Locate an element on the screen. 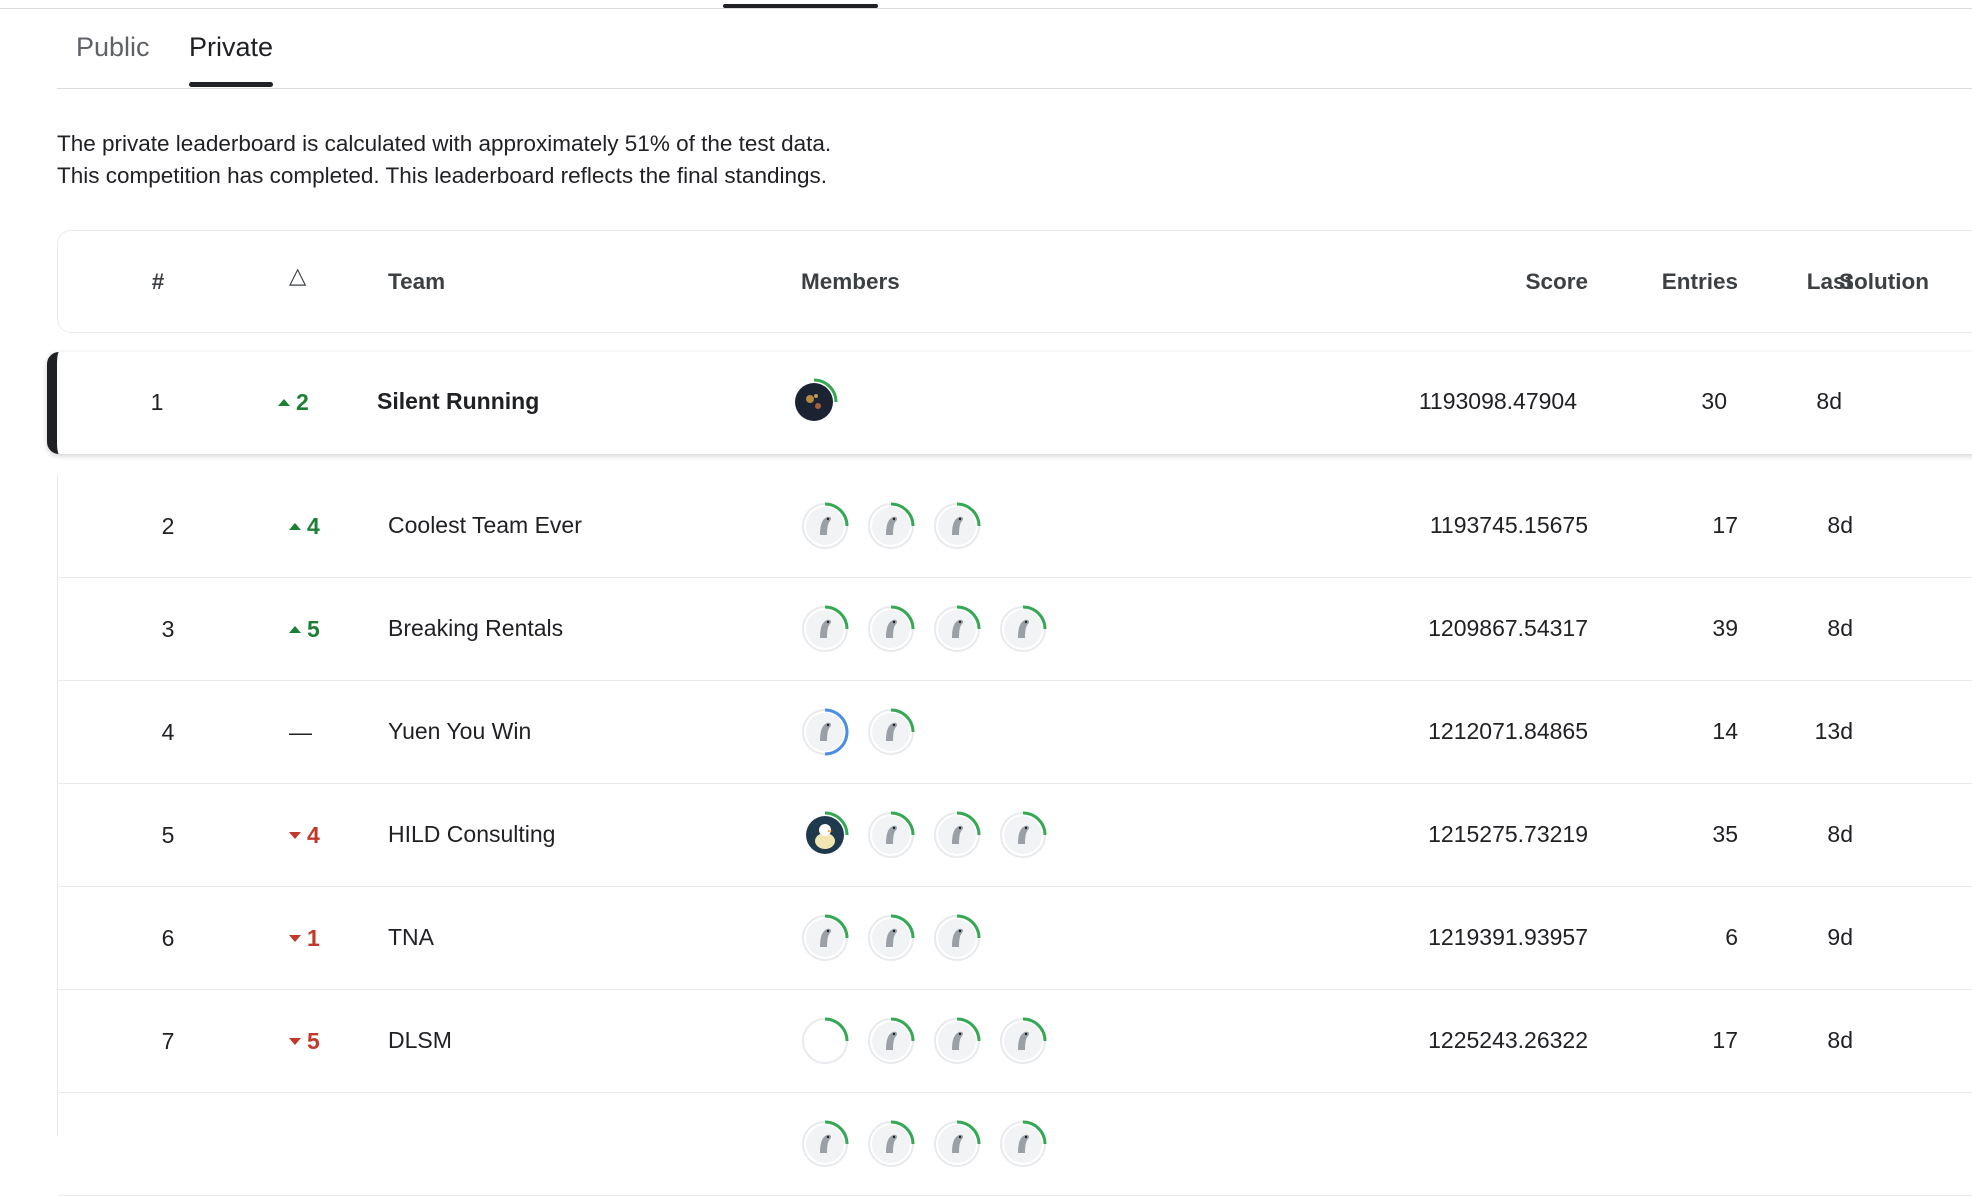 The width and height of the screenshot is (1972, 1196). rank-change: 1 is located at coordinates (304, 938).